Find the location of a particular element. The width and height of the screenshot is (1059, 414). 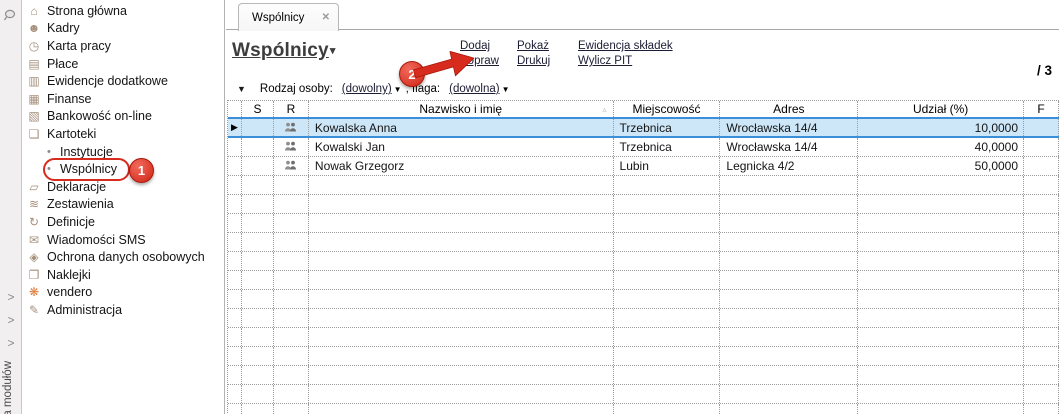

sidebar-item-label: Kartoteki is located at coordinates (72, 133).